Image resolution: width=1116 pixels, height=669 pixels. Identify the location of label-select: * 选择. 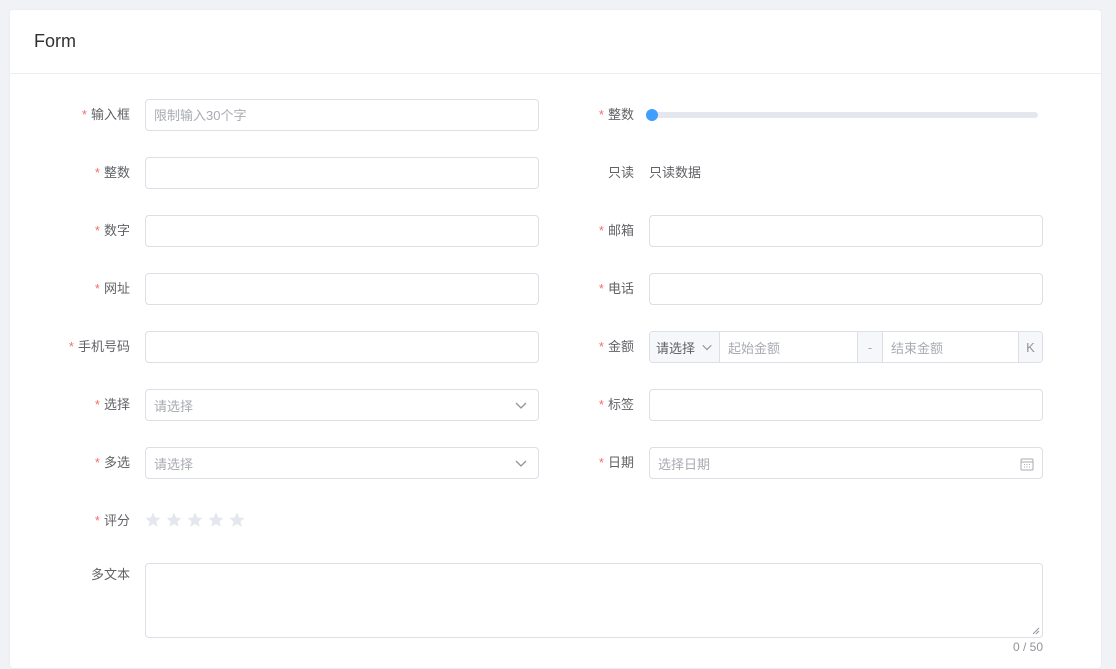
(112, 404).